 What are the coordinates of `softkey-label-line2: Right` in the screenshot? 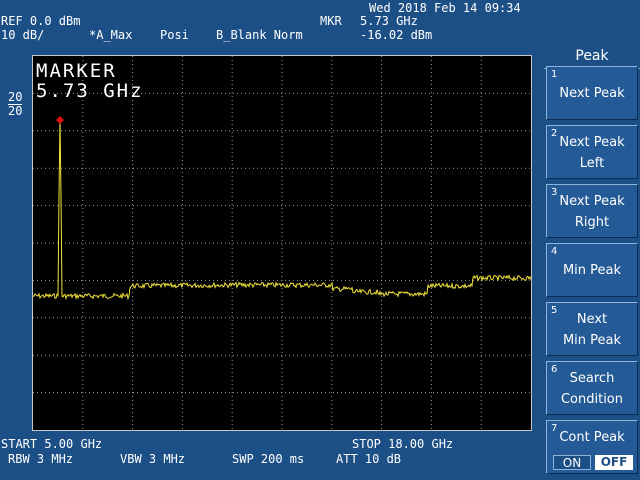 It's located at (592, 222).